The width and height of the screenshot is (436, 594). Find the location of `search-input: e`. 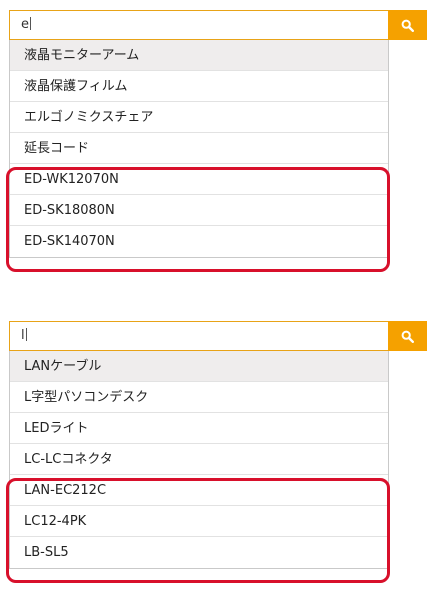

search-input: e is located at coordinates (199, 25).